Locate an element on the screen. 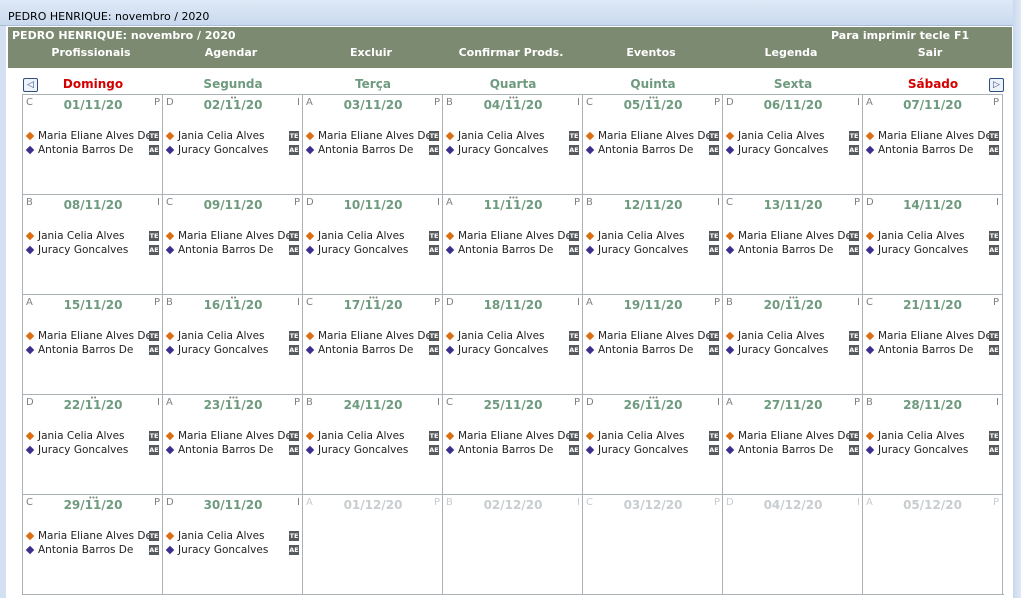  day-date: 05/12/20 is located at coordinates (932, 505).